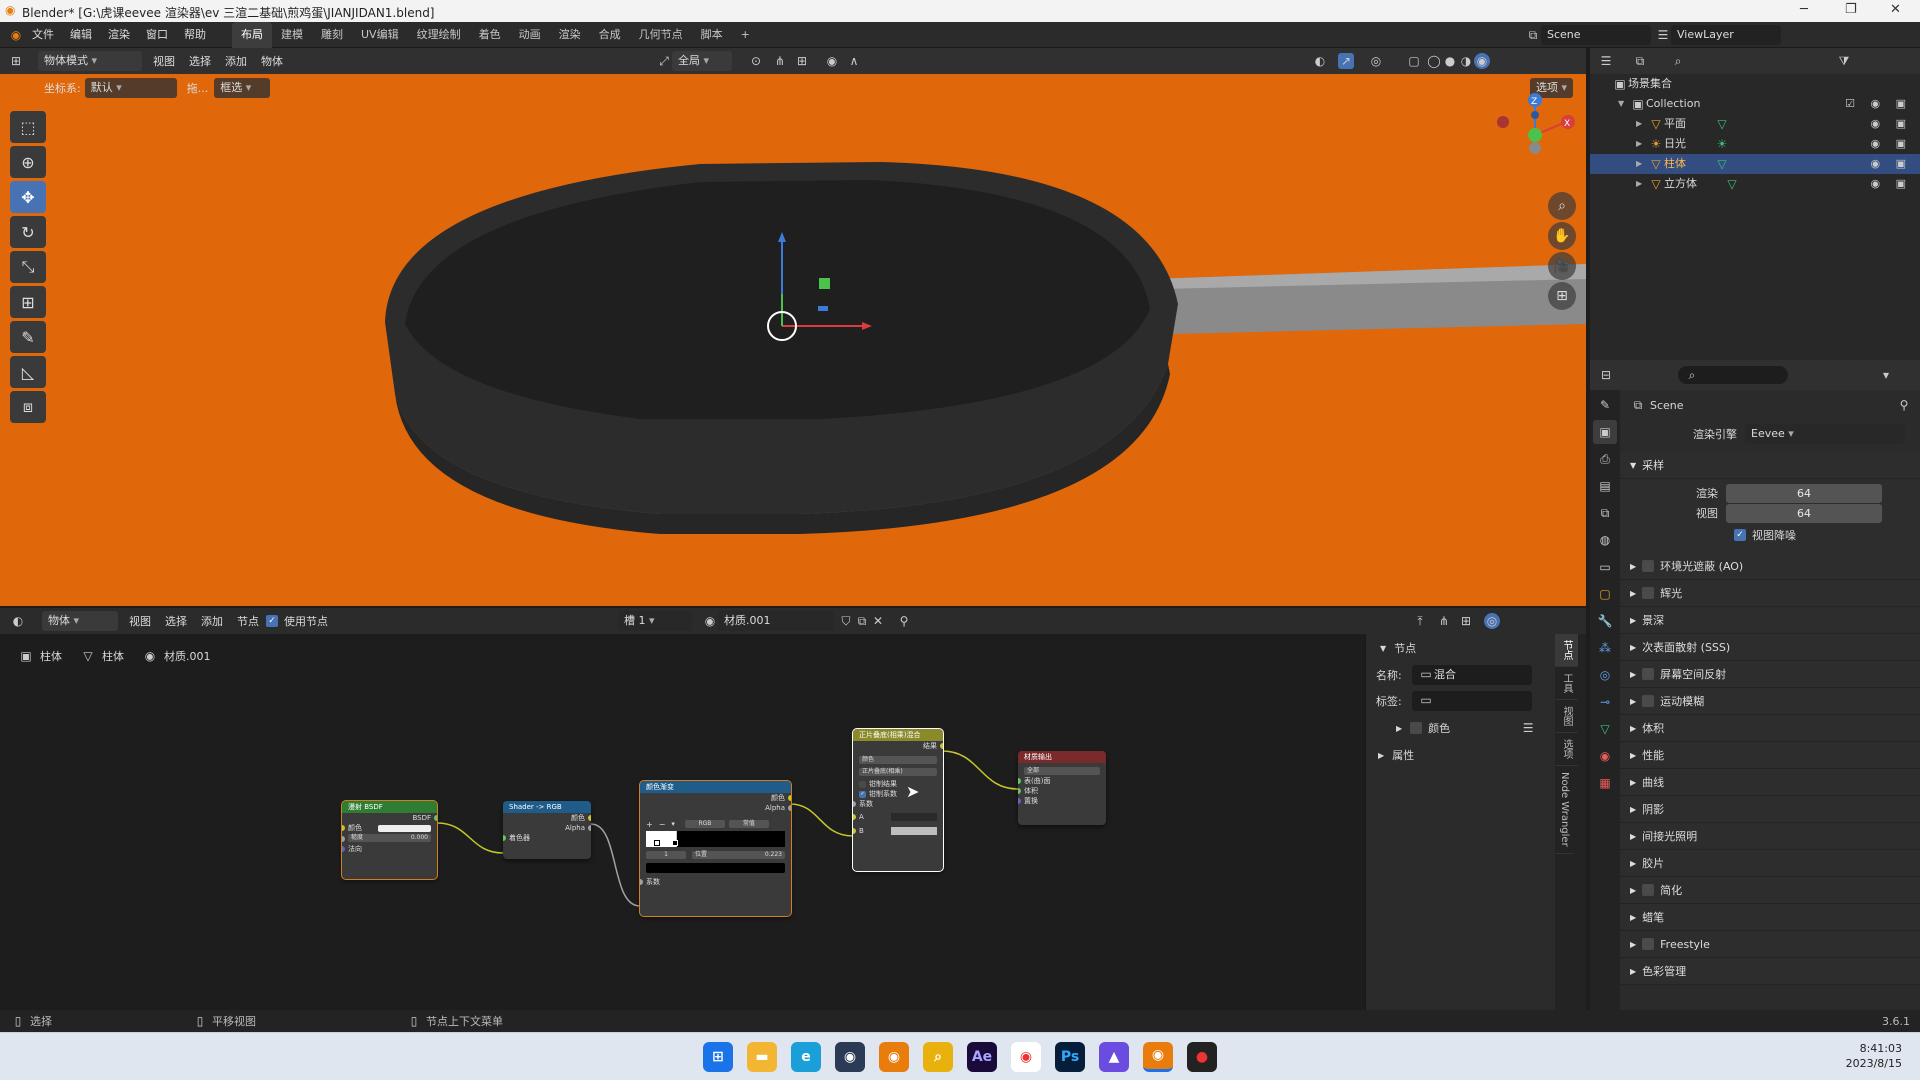 The image size is (1920, 1080). I want to click on coord-selector: 默认, so click(130, 88).